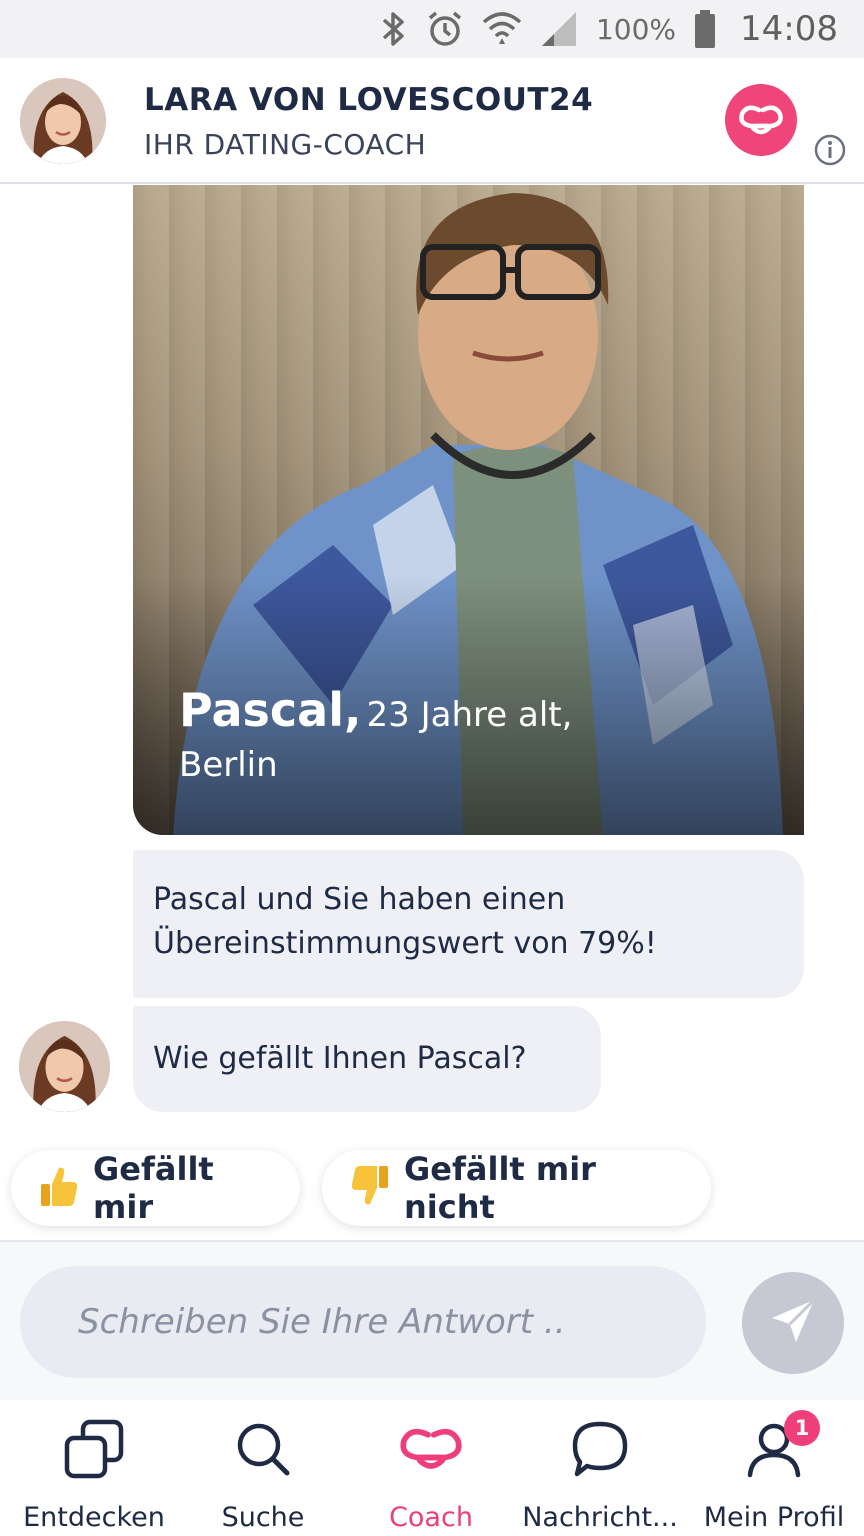  Describe the element at coordinates (774, 1517) in the screenshot. I see `nav-label: Mein Profil` at that location.